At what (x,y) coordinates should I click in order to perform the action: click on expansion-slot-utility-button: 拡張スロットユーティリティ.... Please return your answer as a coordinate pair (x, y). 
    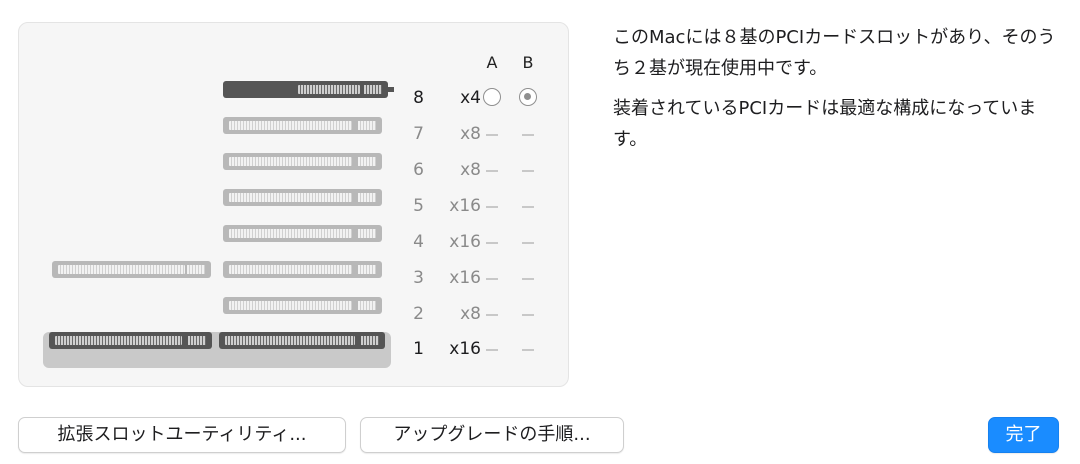
    Looking at the image, I should click on (182, 435).